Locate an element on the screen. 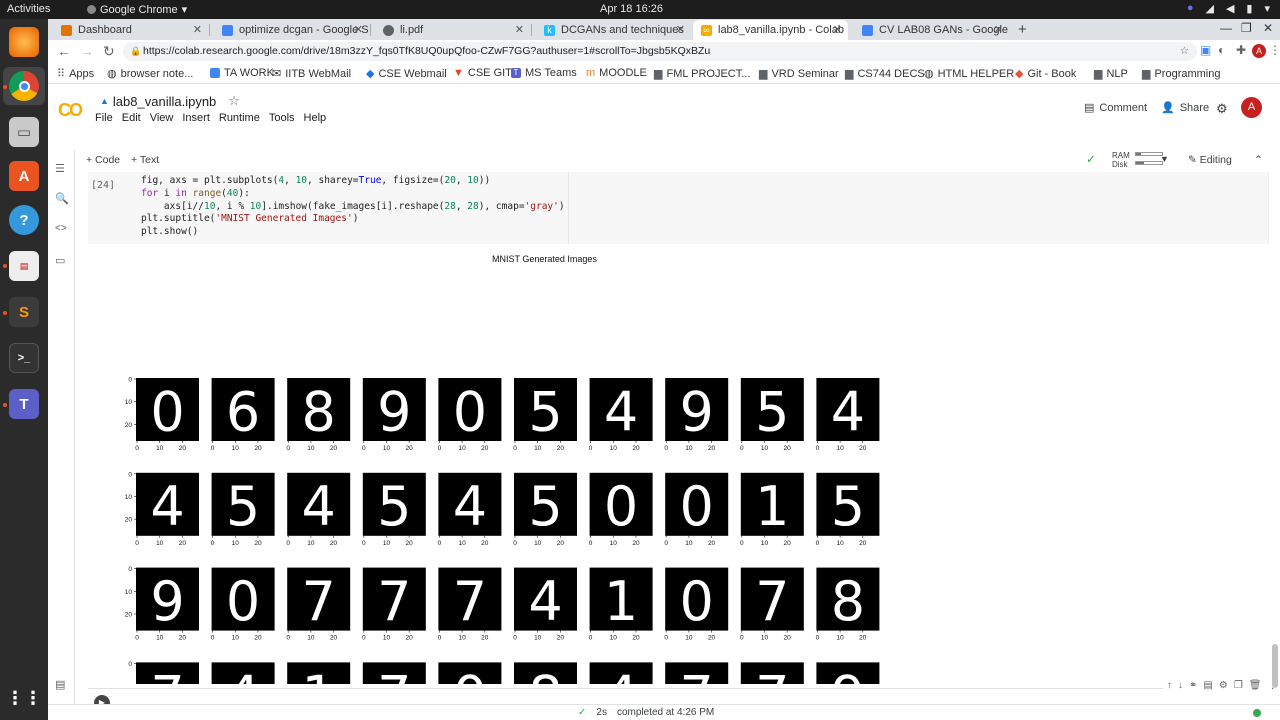  bookmark-ms-teams: T MS Teams is located at coordinates (544, 73).